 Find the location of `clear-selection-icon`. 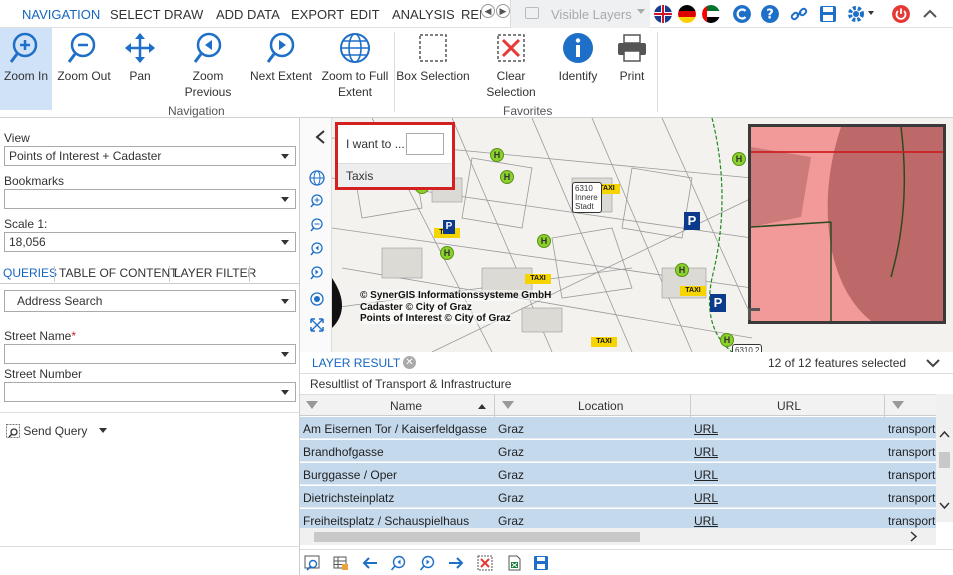

clear-selection-icon is located at coordinates (485, 563).